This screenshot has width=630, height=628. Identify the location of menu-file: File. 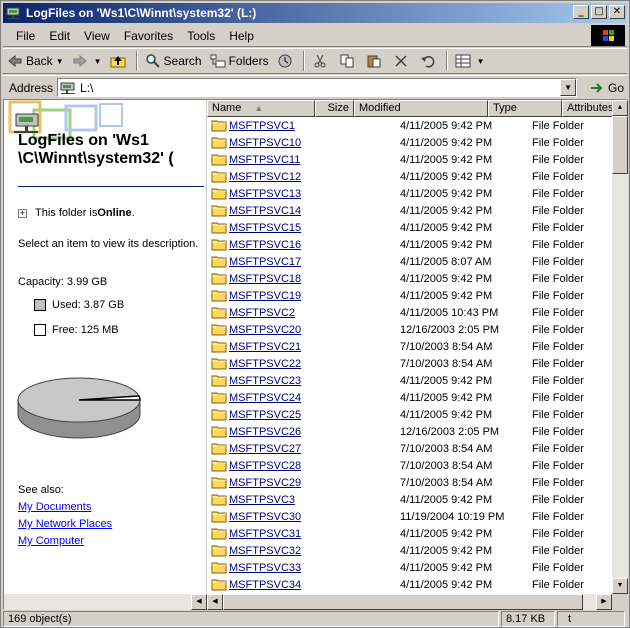
(25, 36).